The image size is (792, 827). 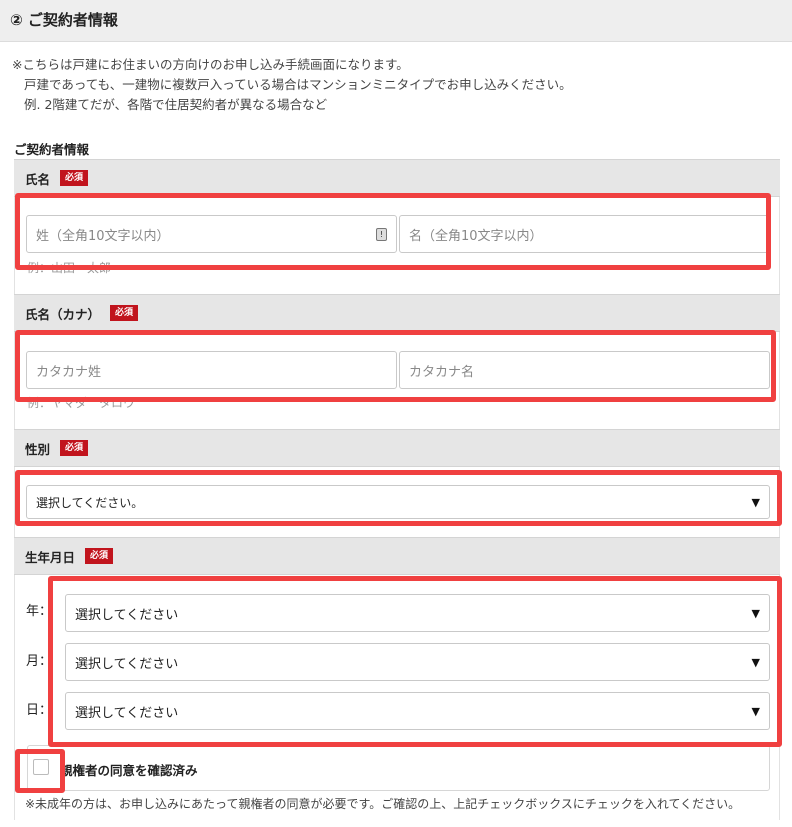 I want to click on notice-line-3: 例. 2階建てだが、各階で住居契約者が異なる場合など, so click(x=176, y=104).